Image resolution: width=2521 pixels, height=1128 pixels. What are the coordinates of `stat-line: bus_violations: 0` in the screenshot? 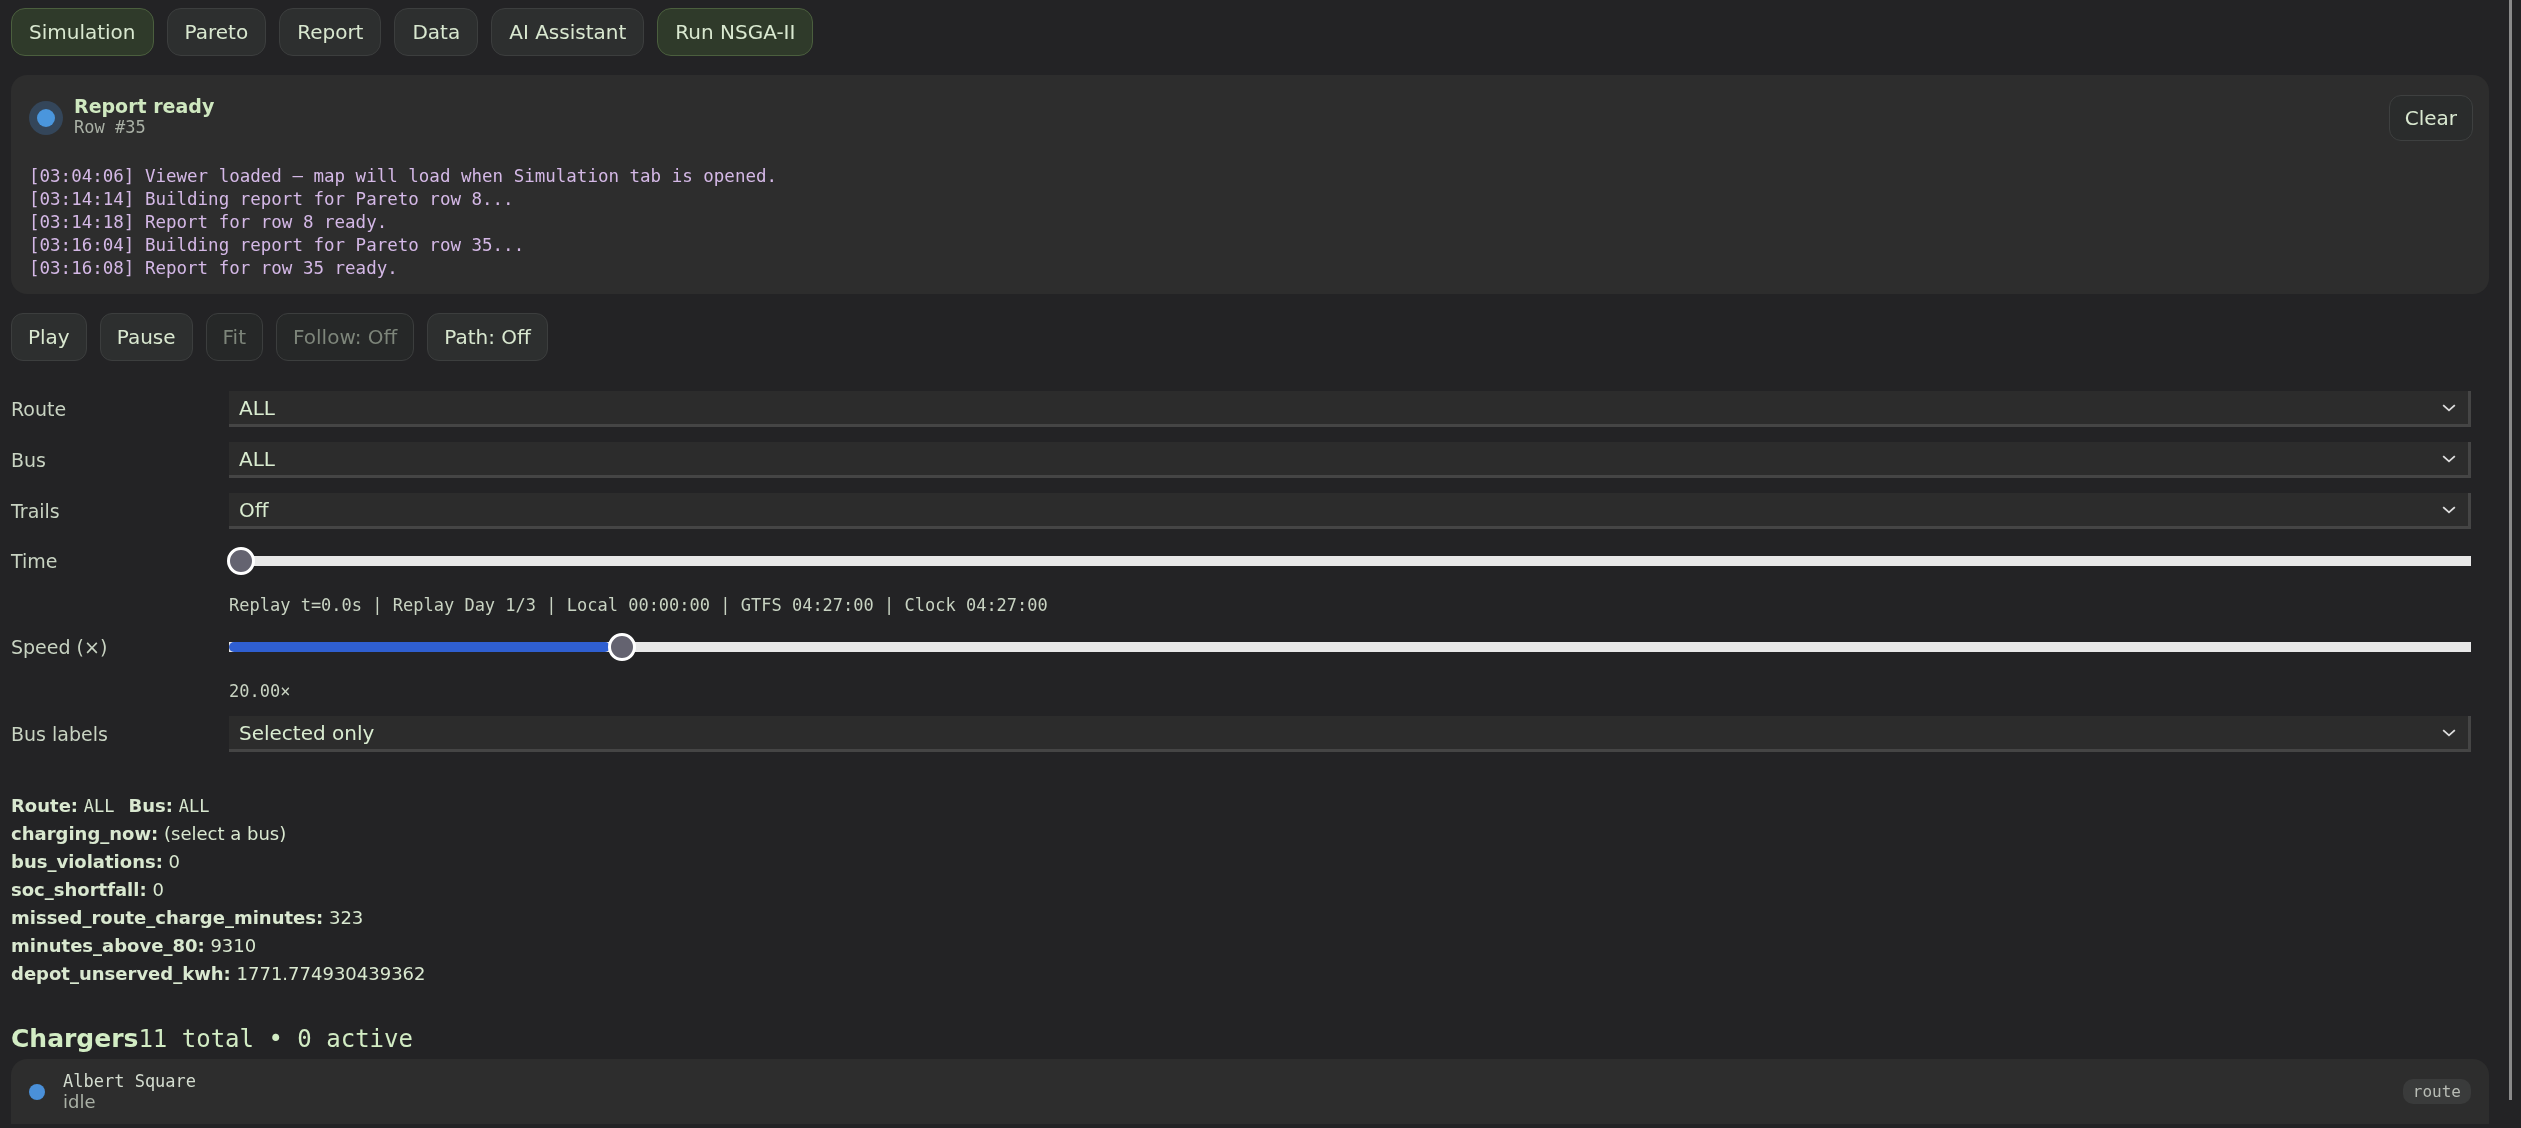 It's located at (96, 862).